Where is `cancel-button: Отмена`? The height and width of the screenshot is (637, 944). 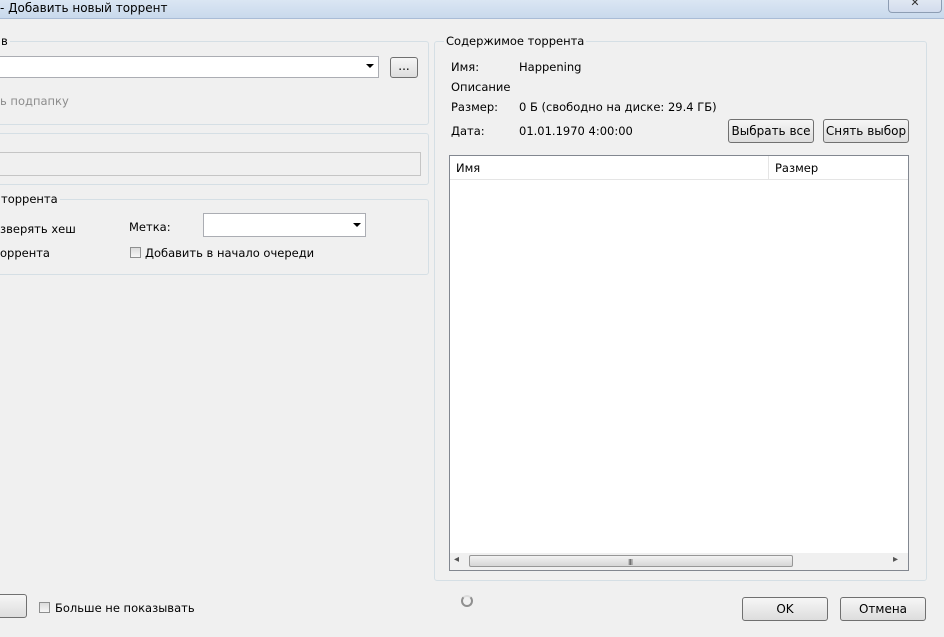
cancel-button: Отмена is located at coordinates (883, 609).